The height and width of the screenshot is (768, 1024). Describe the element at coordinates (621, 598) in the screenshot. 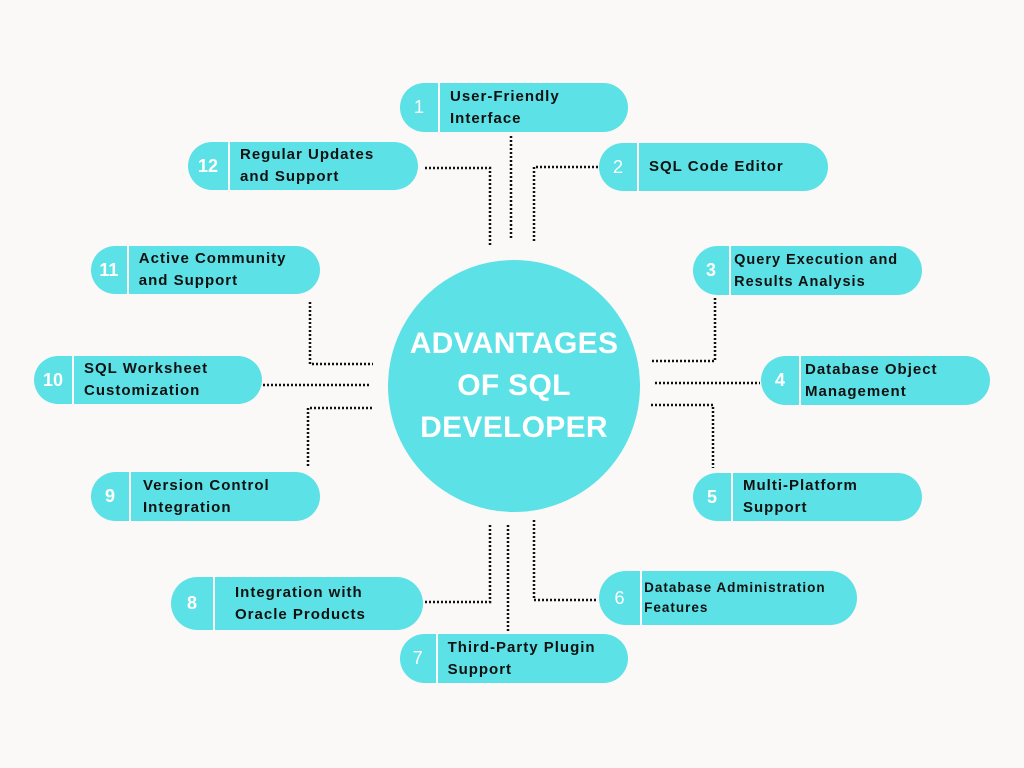

I see `node-number: 6` at that location.